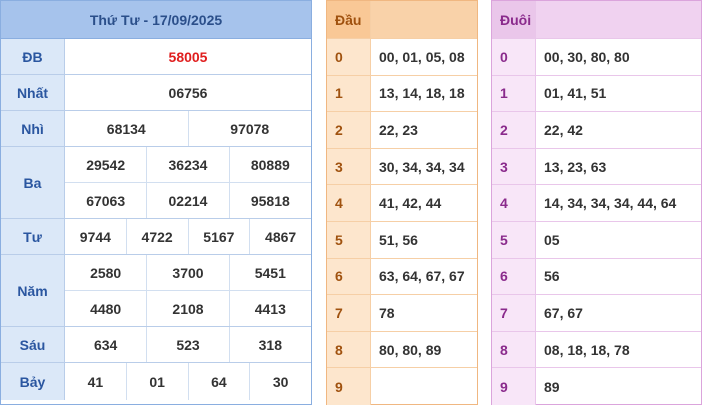 This screenshot has width=702, height=405. Describe the element at coordinates (514, 57) in the screenshot. I see `duoi-digit: 0` at that location.